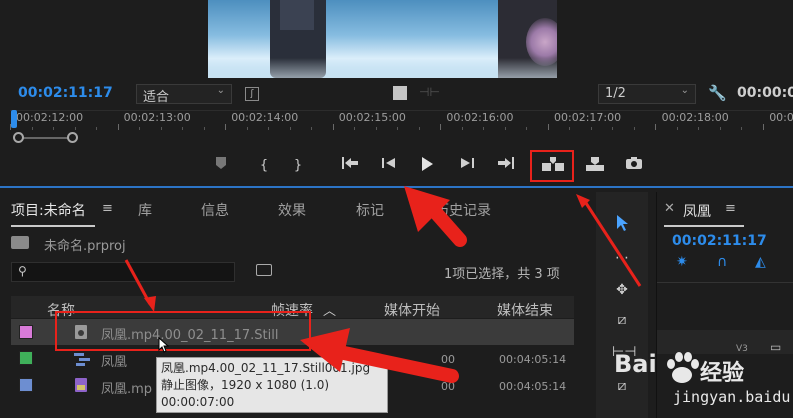 The height and width of the screenshot is (418, 793). Describe the element at coordinates (429, 92) in the screenshot. I see `step-icon: ⊣⊢` at that location.